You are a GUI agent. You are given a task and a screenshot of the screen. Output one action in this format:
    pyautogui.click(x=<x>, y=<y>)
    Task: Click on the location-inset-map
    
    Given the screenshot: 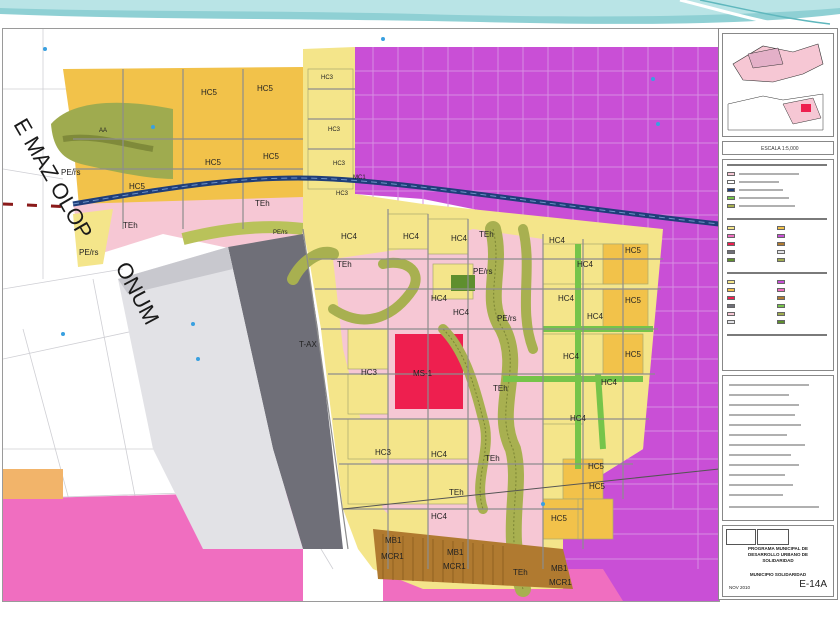 What is the action you would take?
    pyautogui.click(x=775, y=87)
    